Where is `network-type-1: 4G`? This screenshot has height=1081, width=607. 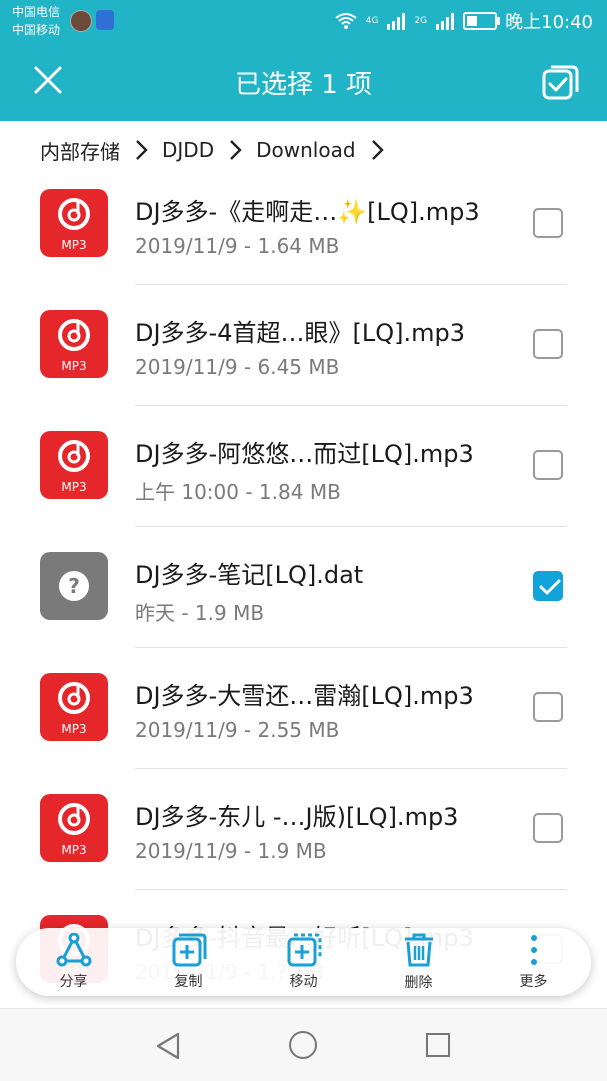 network-type-1: 4G is located at coordinates (372, 21).